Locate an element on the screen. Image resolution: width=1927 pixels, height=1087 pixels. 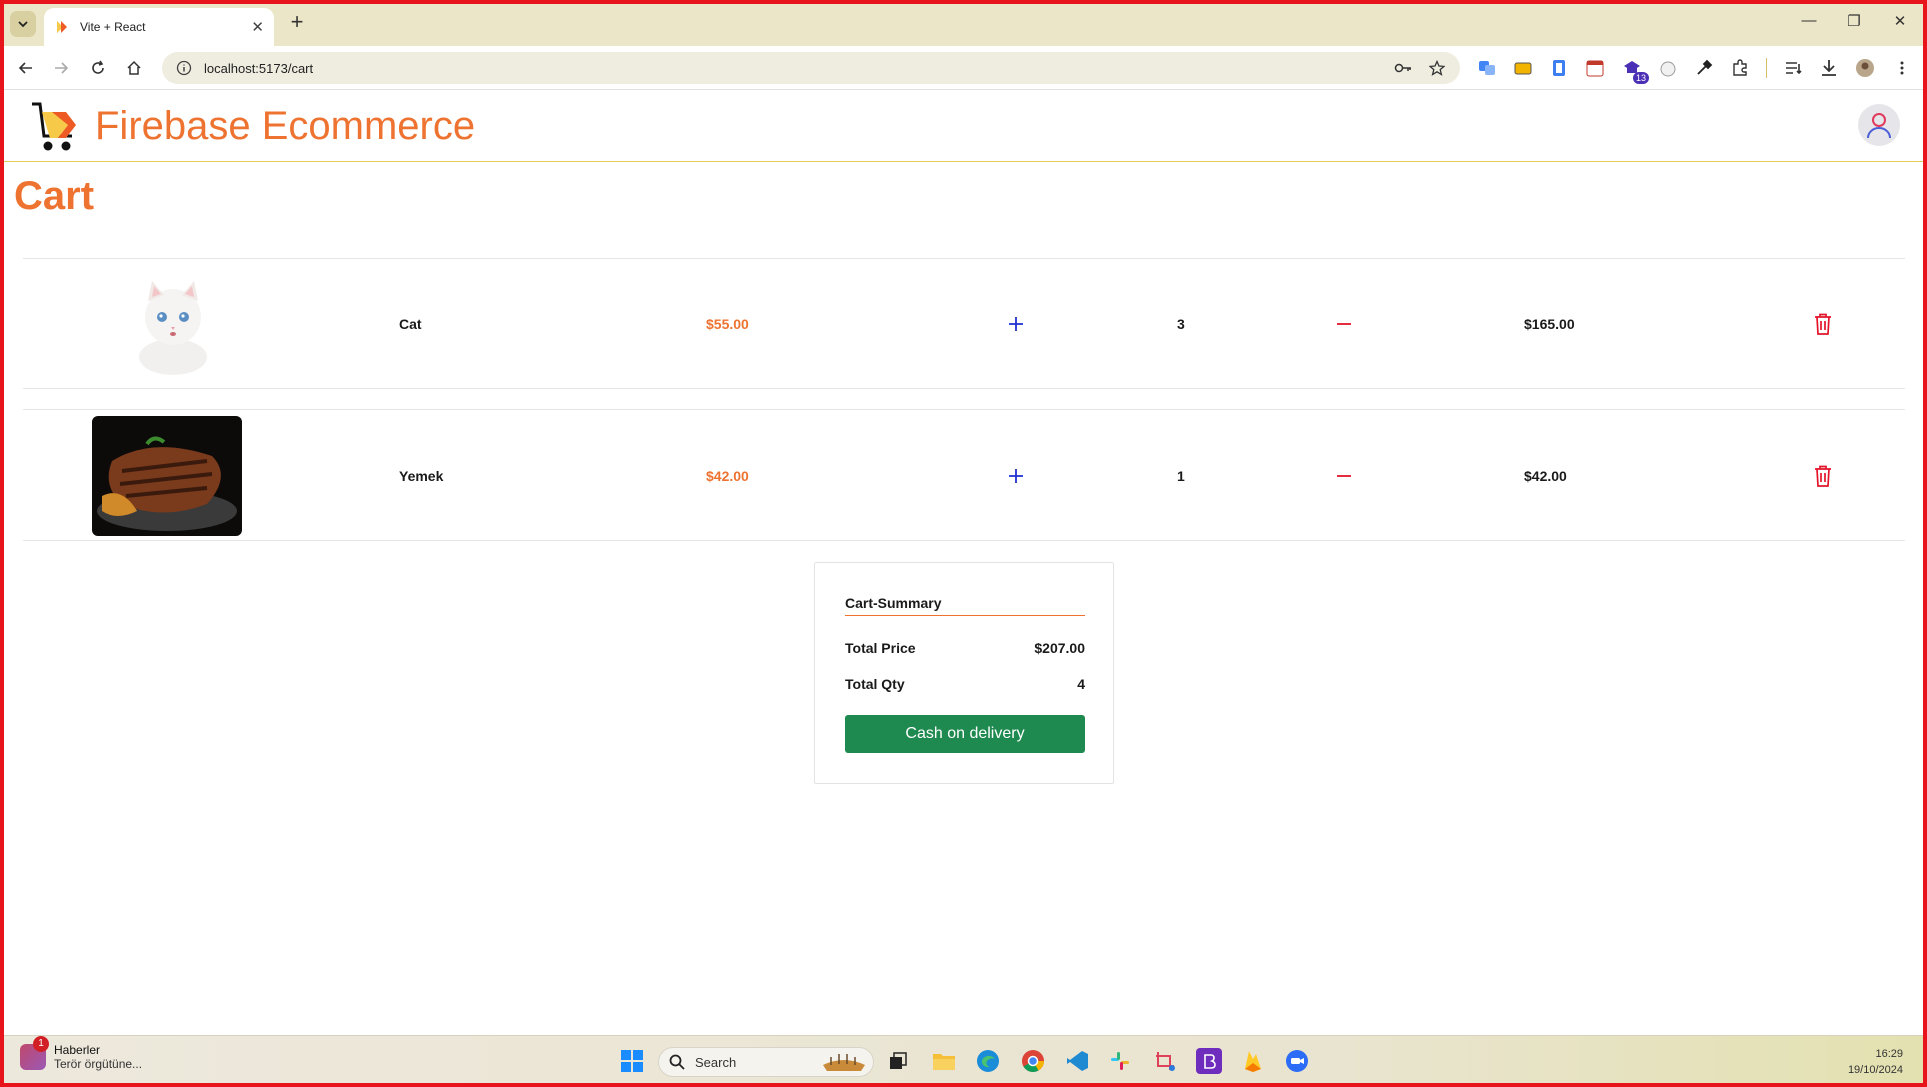
taskbar-search: Search is located at coordinates (766, 1062).